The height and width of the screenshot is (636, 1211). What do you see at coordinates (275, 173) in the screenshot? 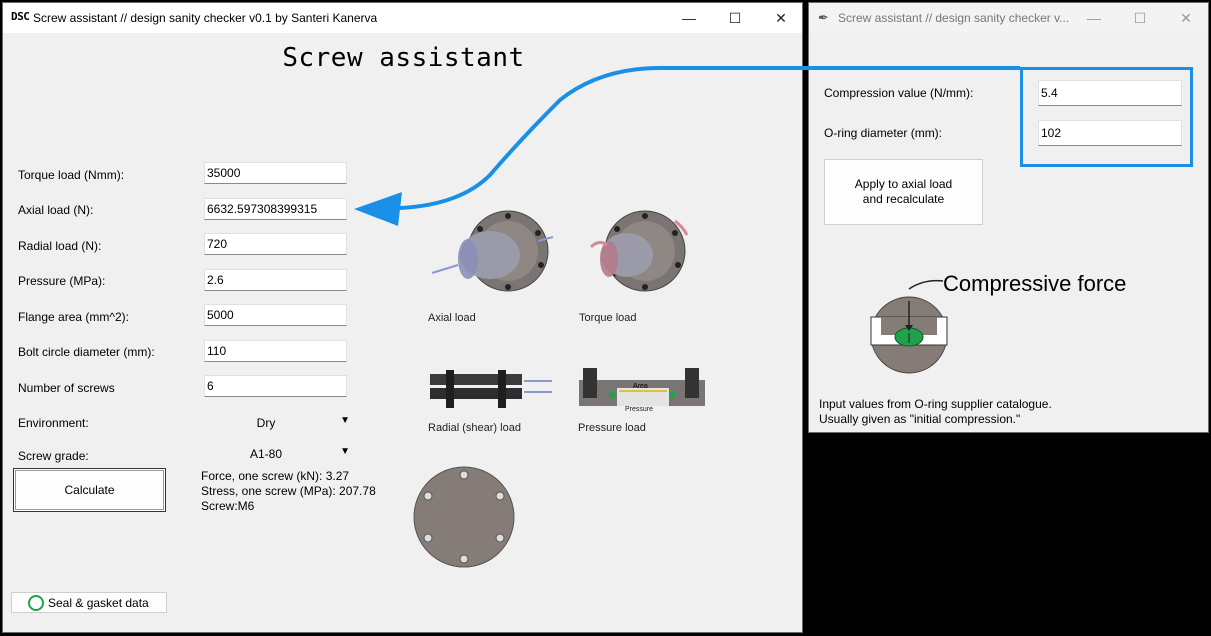
I see `torque-input` at bounding box center [275, 173].